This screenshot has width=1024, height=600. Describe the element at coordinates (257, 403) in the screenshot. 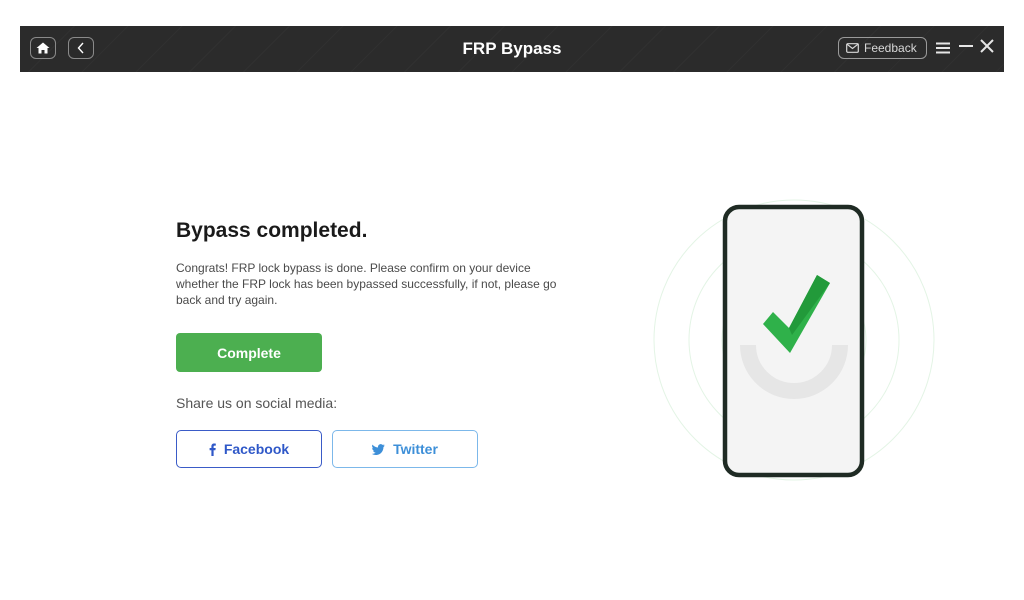

I see `share-label: Share us on social media:` at that location.